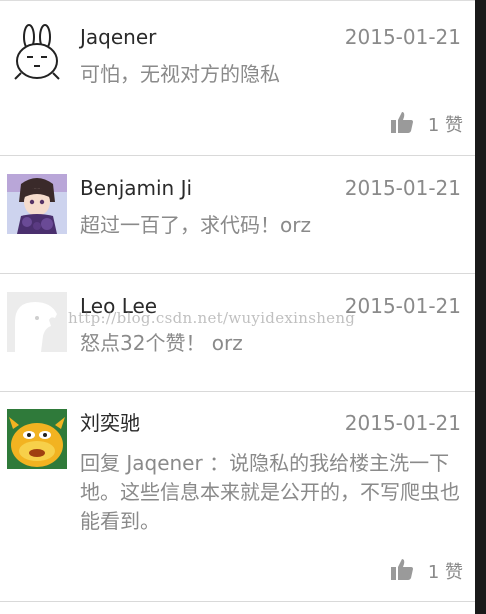 The height and width of the screenshot is (614, 486). I want to click on comment-username: Jaqener, so click(118, 37).